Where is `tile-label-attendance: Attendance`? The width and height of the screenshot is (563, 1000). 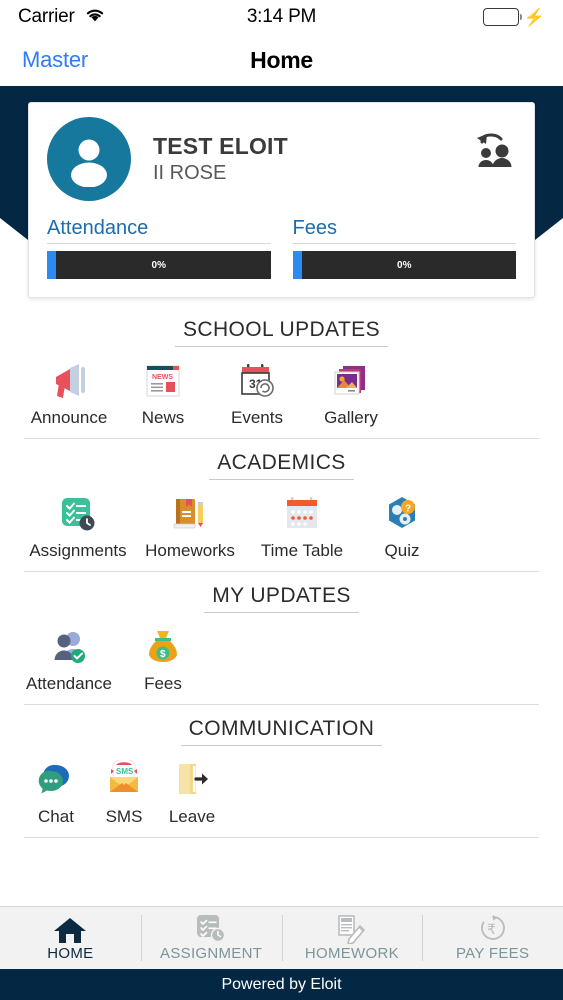
tile-label-attendance: Attendance is located at coordinates (68, 683).